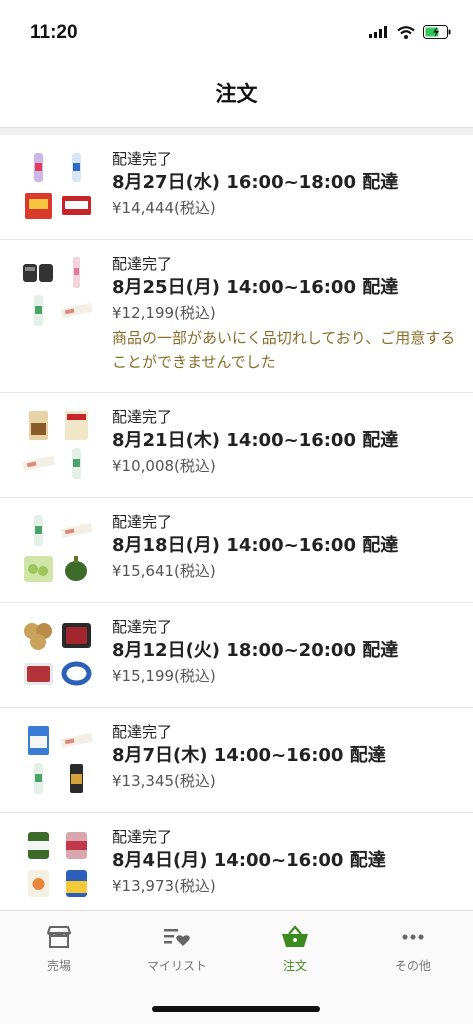  I want to click on order-price: ¥12,199(税込), so click(164, 313).